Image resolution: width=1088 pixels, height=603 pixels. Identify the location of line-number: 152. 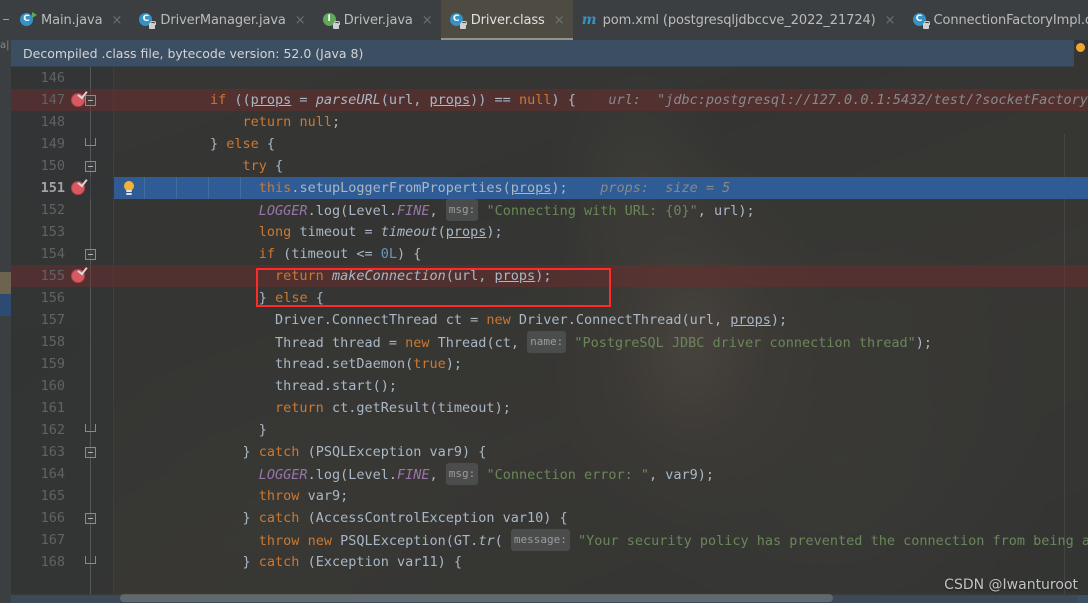
(52, 210).